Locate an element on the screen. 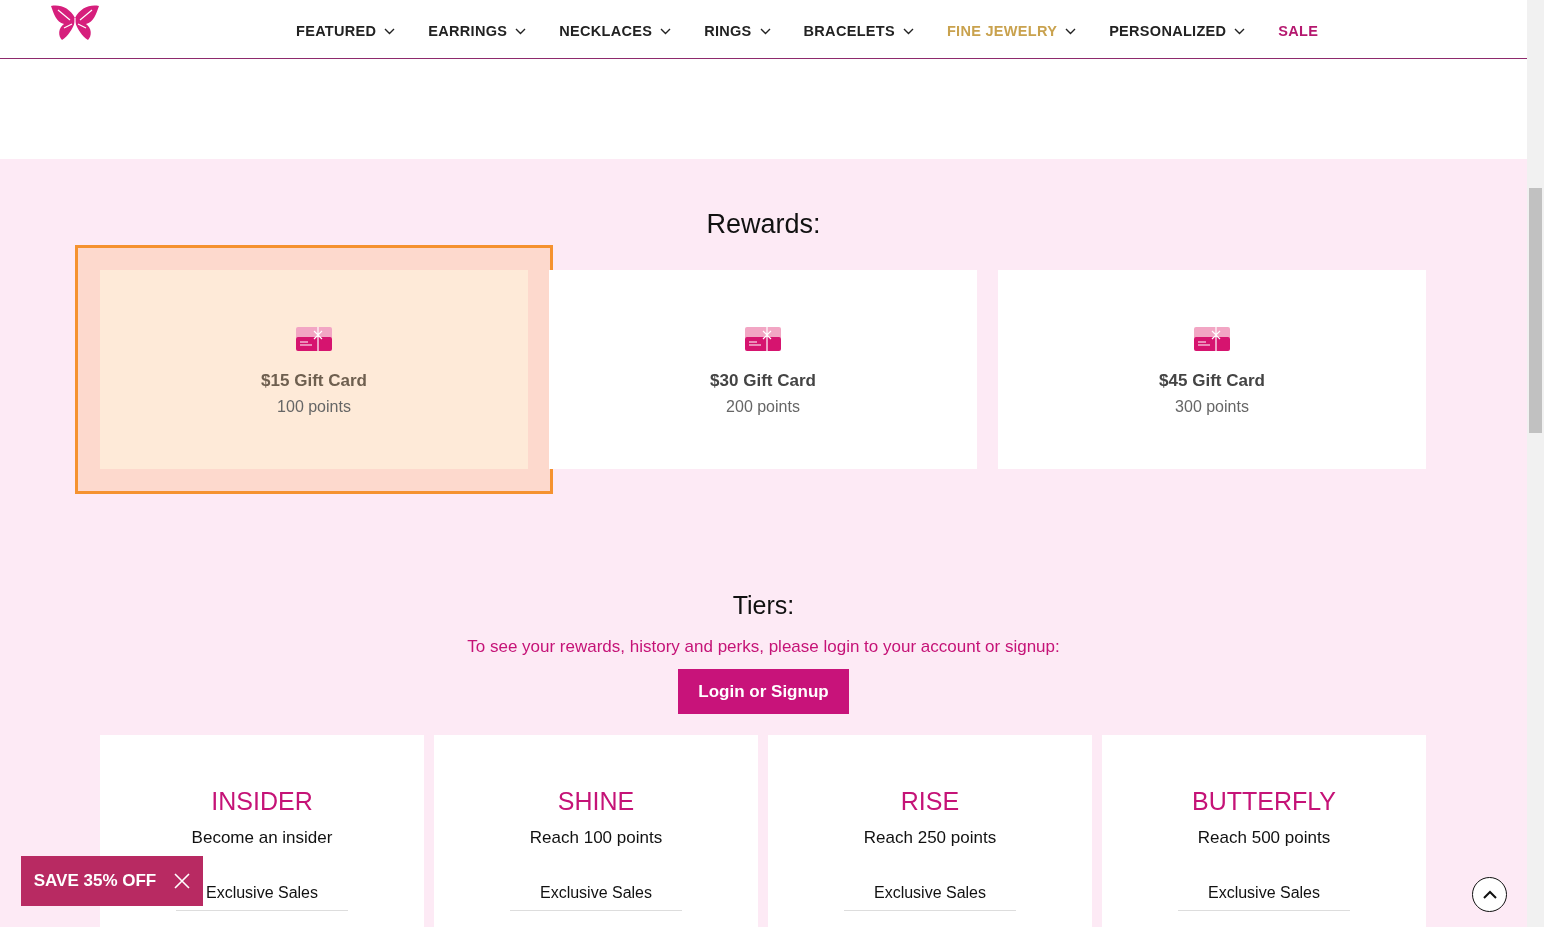 The image size is (1544, 927). nav-link: PERSONALIZED is located at coordinates (1177, 31).